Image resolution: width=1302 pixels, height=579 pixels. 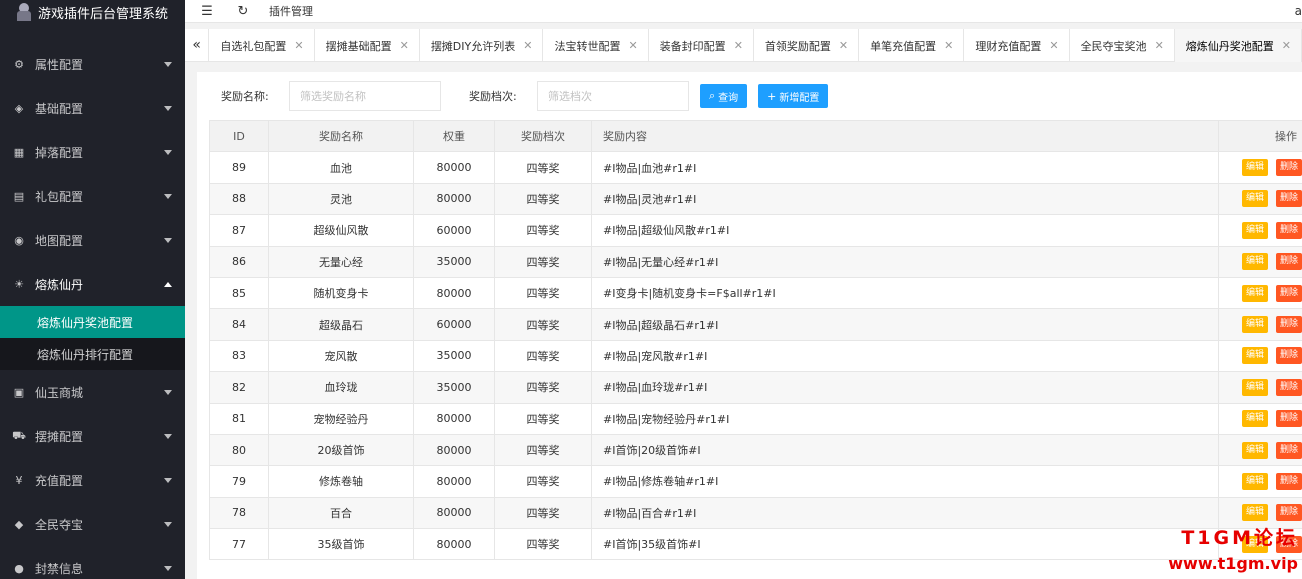 I want to click on cell-id: 86, so click(x=239, y=261).